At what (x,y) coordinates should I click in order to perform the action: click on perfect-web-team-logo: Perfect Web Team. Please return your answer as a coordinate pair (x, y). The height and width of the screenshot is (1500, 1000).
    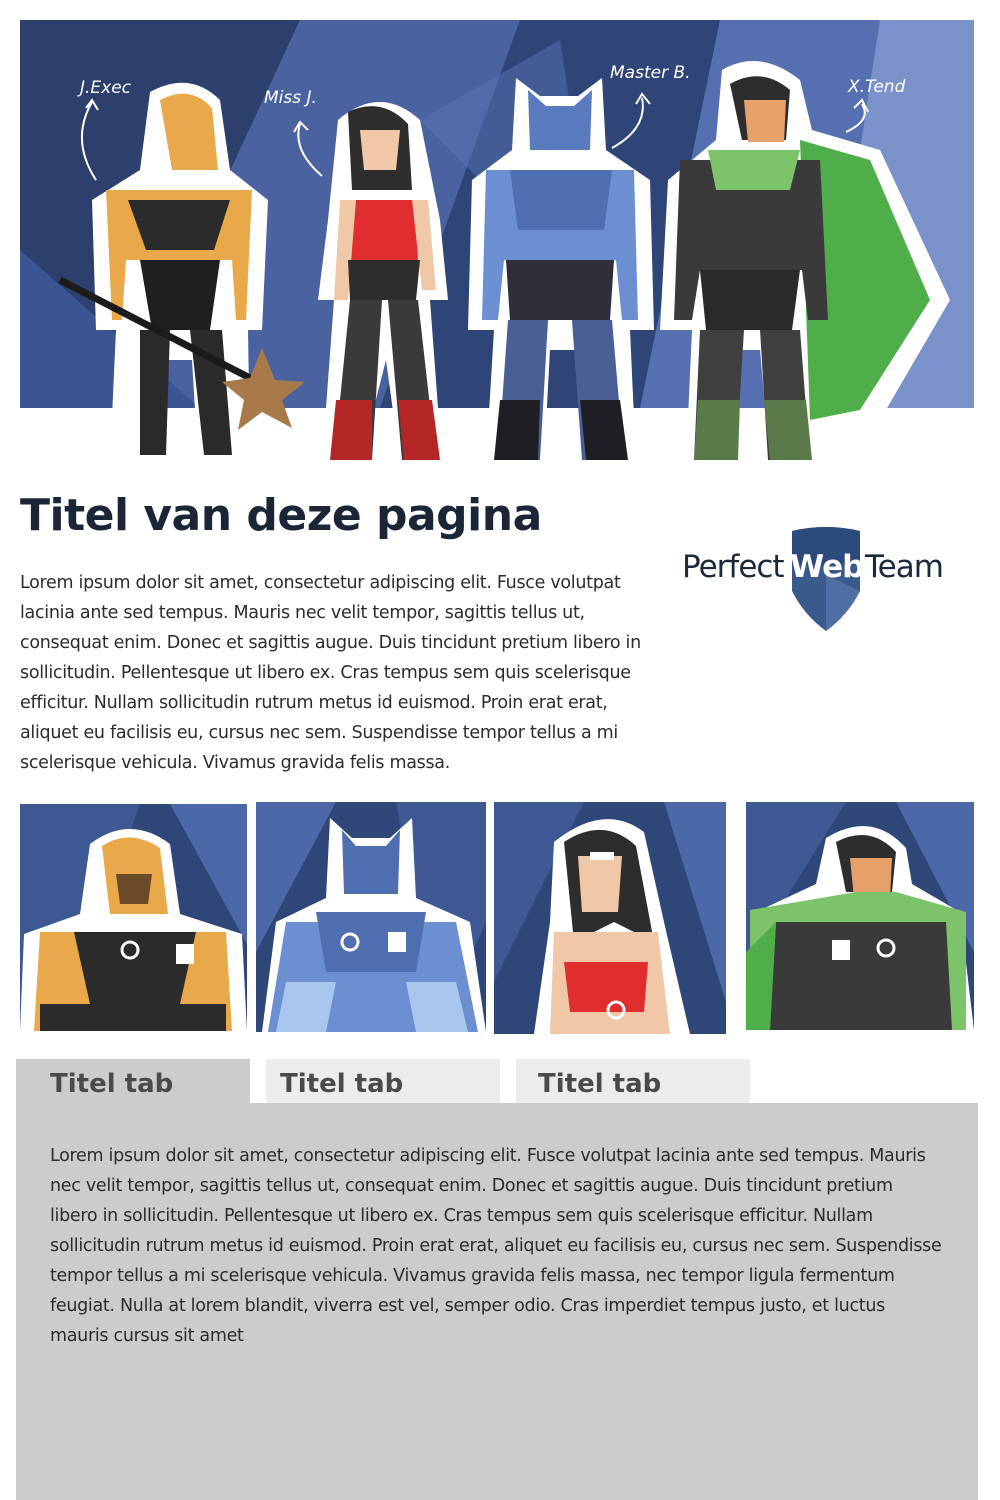
    Looking at the image, I should click on (813, 579).